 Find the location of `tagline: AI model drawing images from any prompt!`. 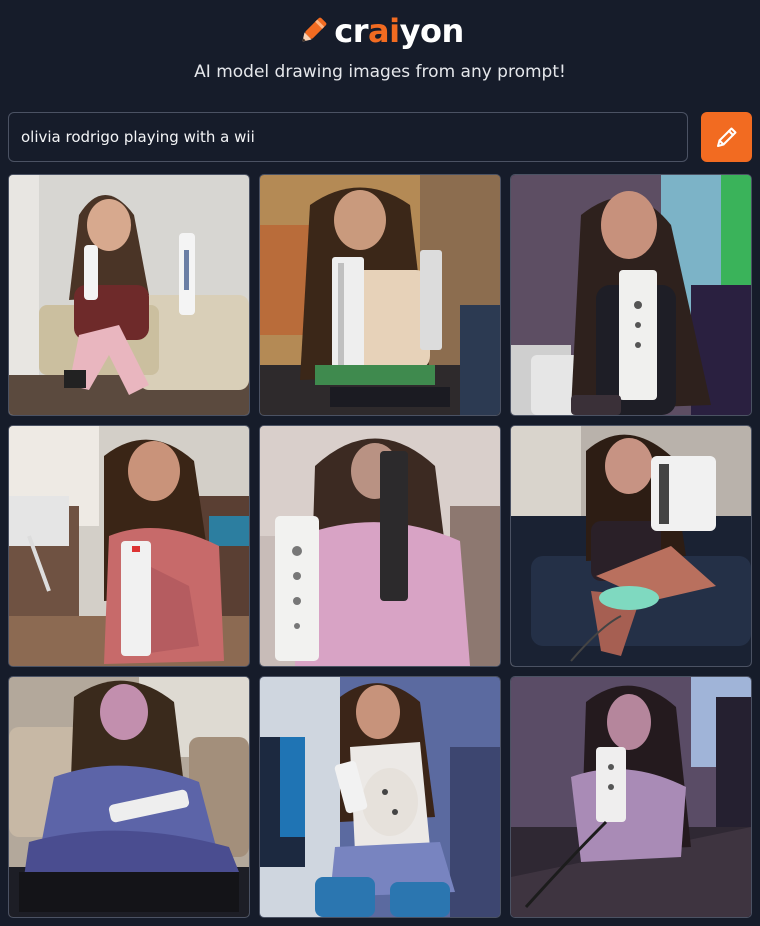

tagline: AI model drawing images from any prompt! is located at coordinates (380, 72).